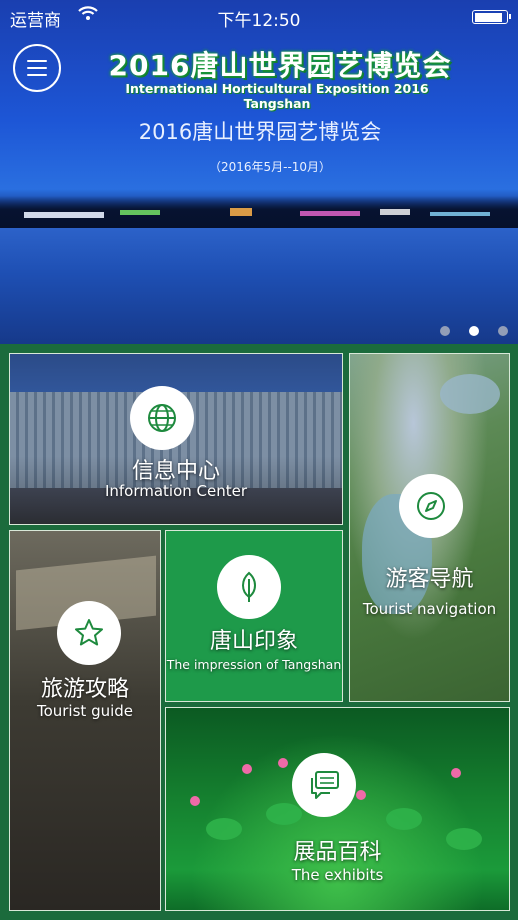 The image size is (518, 920). I want to click on tile-information-center: 信息中心 Information Center, so click(176, 439).